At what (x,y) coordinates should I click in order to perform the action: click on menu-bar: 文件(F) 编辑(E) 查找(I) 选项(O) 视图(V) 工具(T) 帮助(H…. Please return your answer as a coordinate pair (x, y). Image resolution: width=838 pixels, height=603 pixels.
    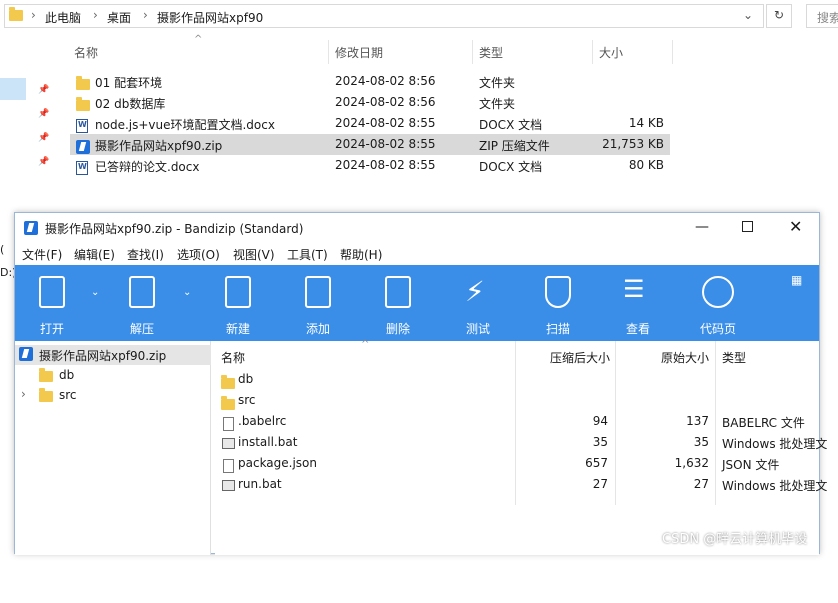
    Looking at the image, I should click on (417, 254).